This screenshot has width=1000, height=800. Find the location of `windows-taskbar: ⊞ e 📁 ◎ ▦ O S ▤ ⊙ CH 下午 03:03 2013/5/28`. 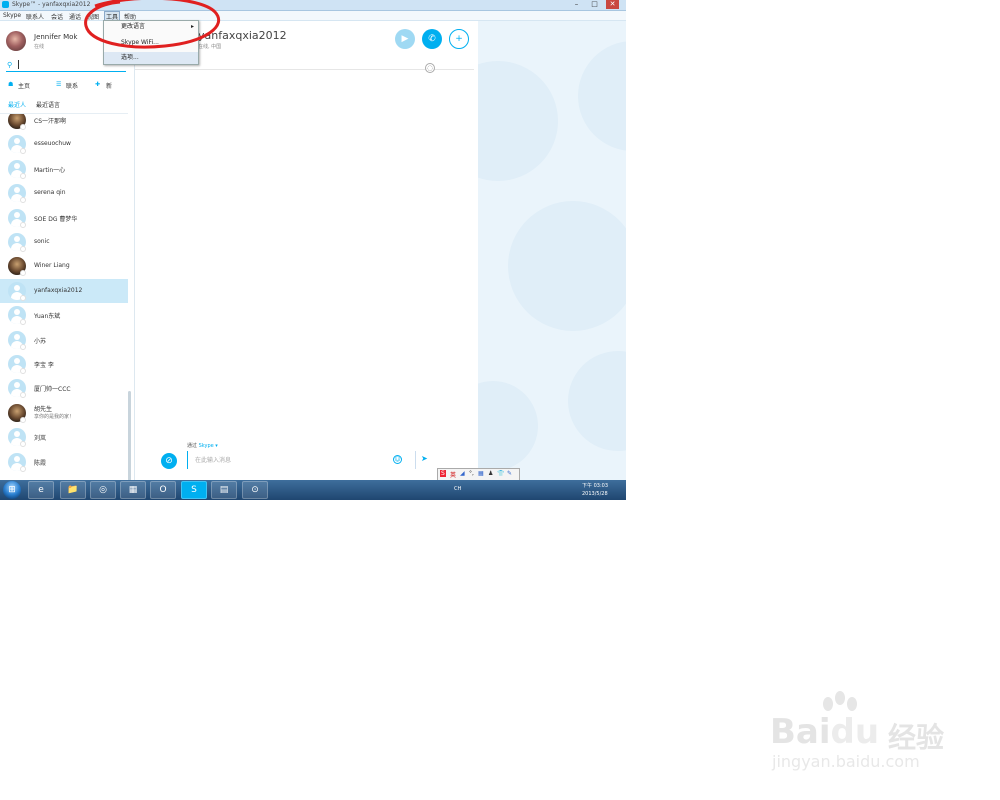

windows-taskbar: ⊞ e 📁 ◎ ▦ O S ▤ ⊙ CH 下午 03:03 2013/5/28 is located at coordinates (313, 490).